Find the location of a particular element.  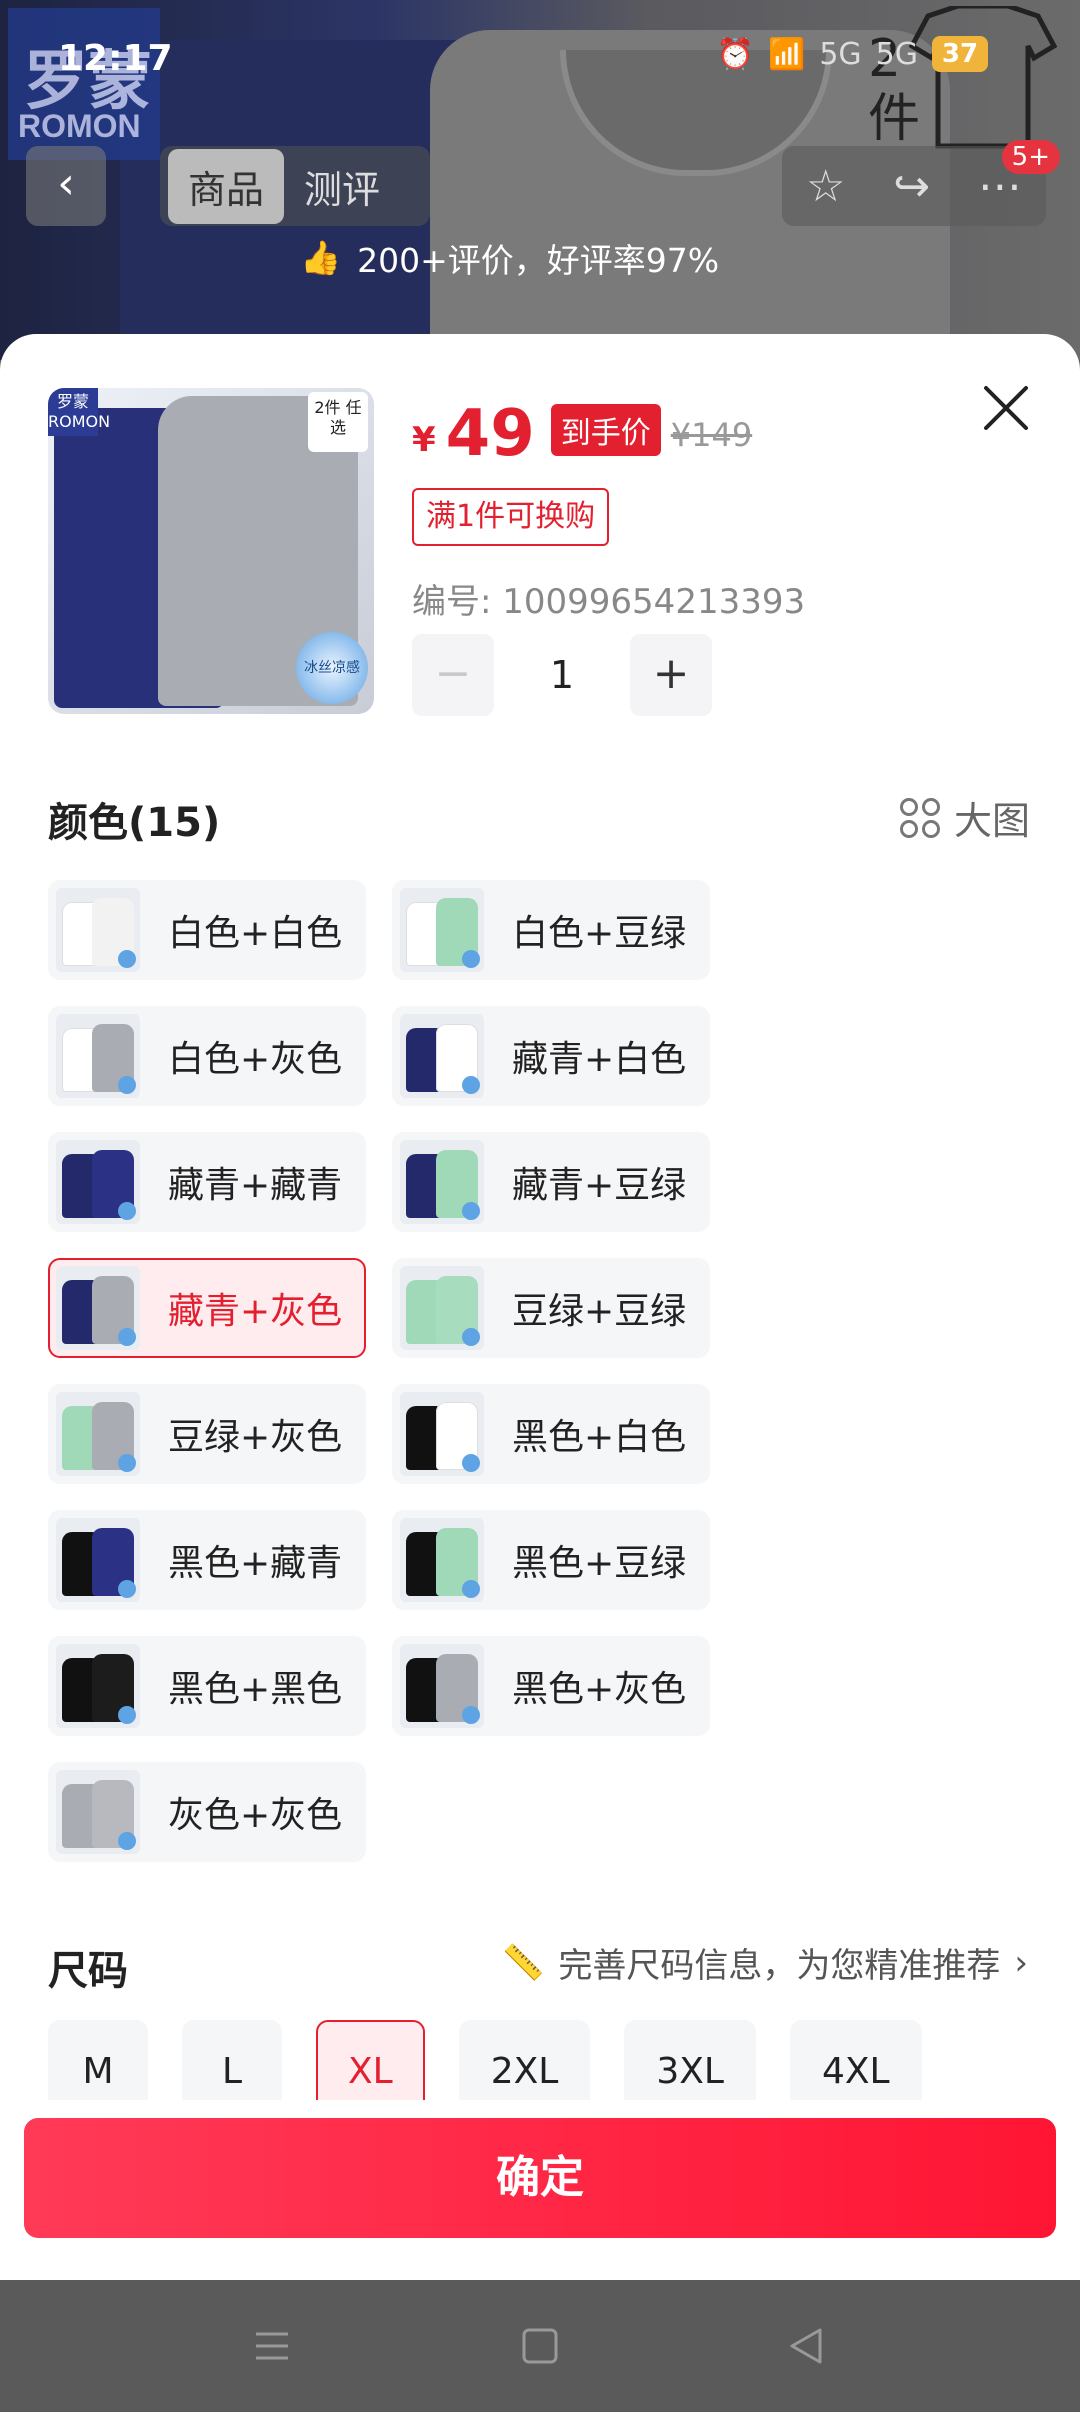

color-option: 灰色+灰色 is located at coordinates (207, 1812).